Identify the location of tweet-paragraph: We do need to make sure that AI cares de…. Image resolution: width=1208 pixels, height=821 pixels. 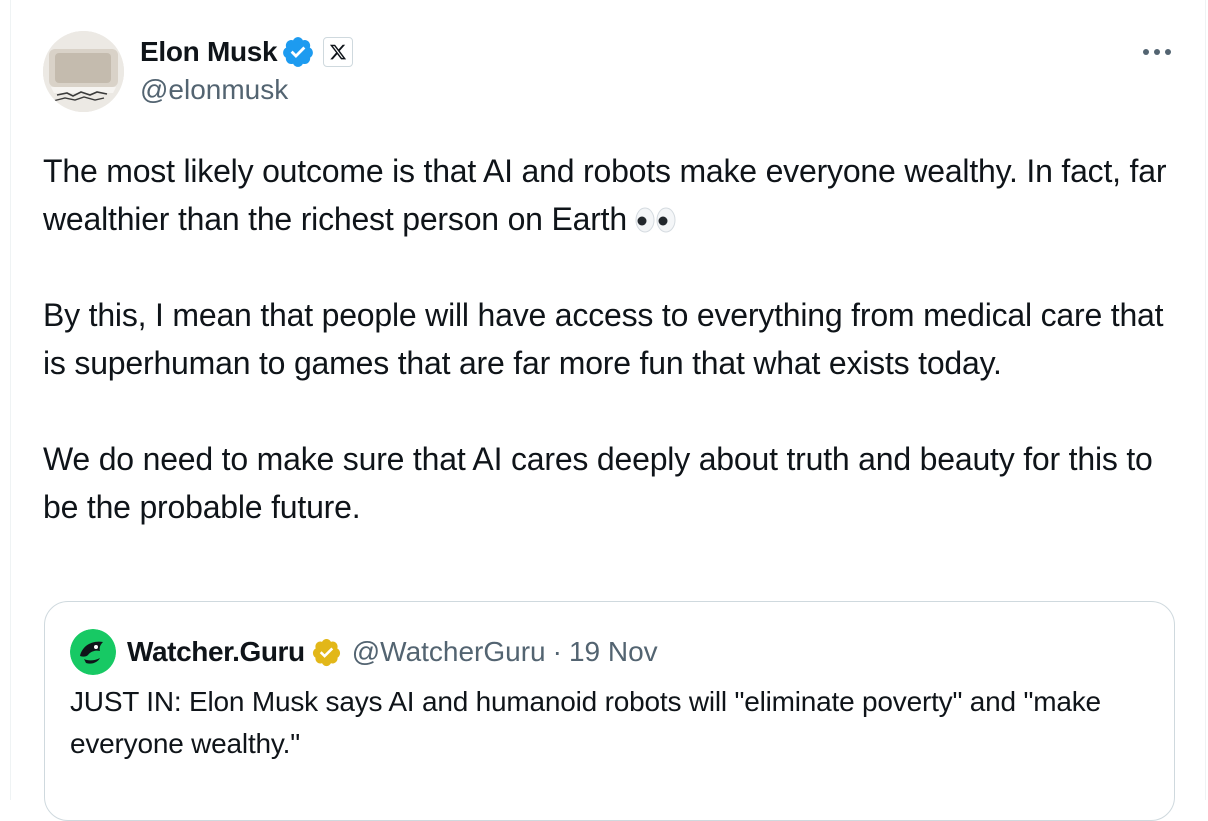
(598, 483).